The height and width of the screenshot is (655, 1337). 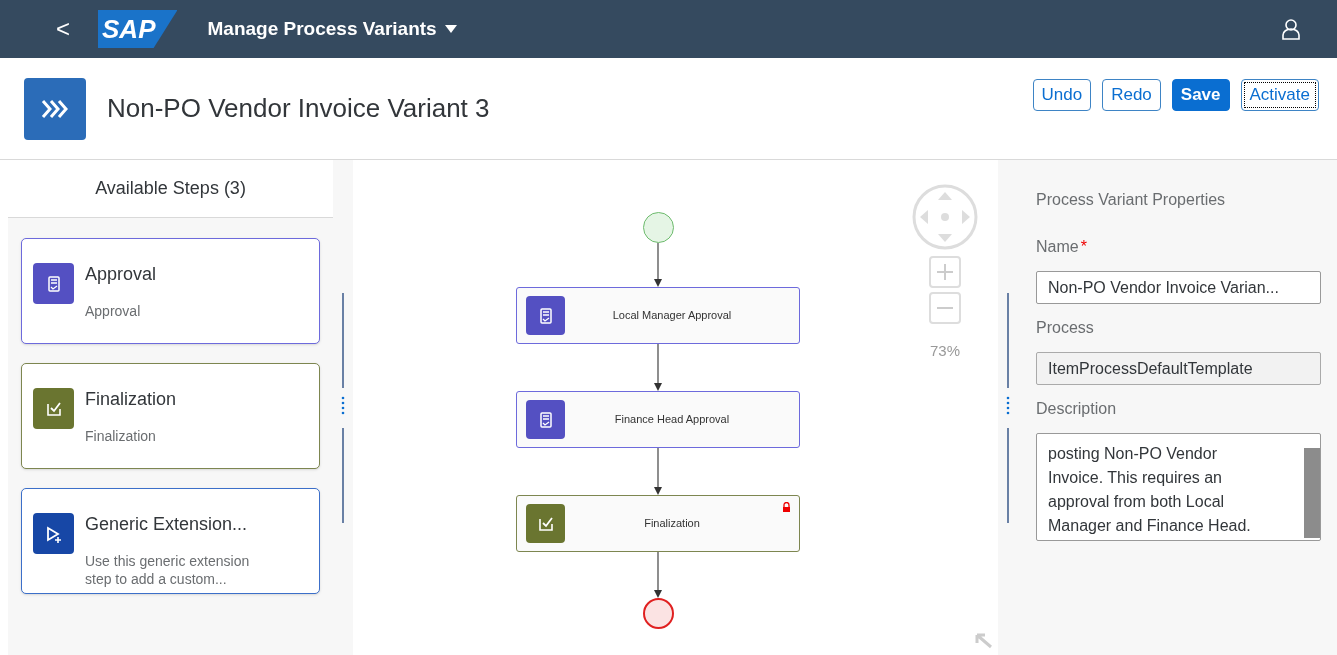 I want to click on toolbar-button: Undo, so click(x=1062, y=94).